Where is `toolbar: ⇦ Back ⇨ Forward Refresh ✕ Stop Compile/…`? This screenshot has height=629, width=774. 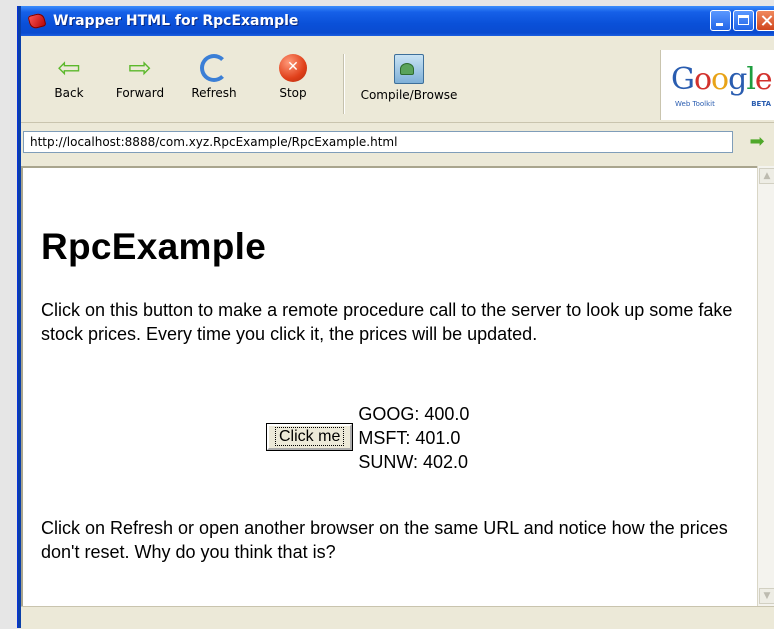
toolbar: ⇦ Back ⇨ Forward Refresh ✕ Stop Compile/… is located at coordinates (397, 86).